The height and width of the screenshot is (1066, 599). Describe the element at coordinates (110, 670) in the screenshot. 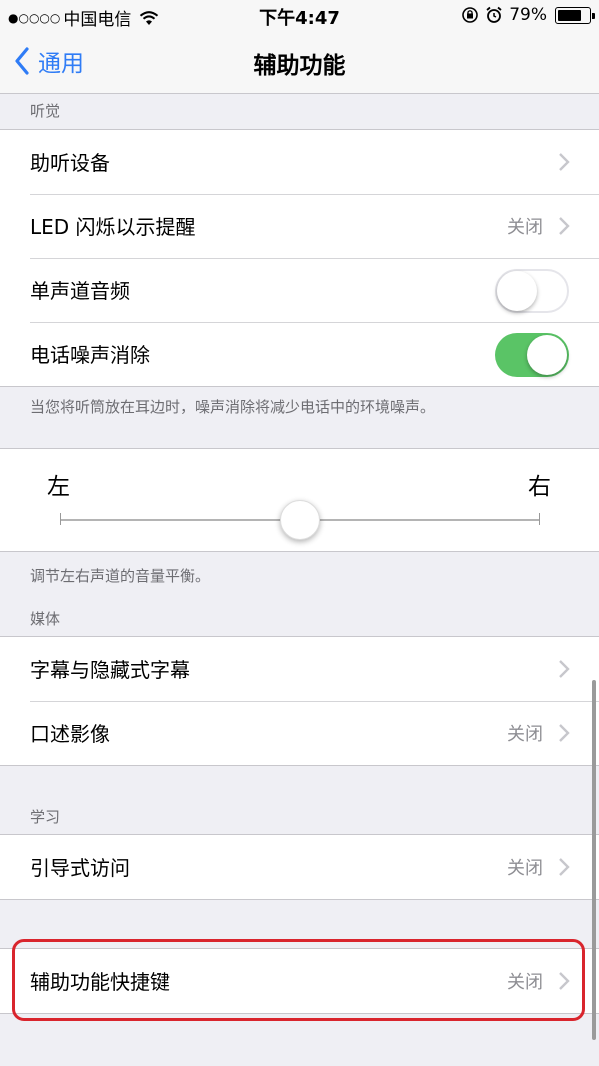

I see `row-label: 字幕与隐藏式字幕` at that location.